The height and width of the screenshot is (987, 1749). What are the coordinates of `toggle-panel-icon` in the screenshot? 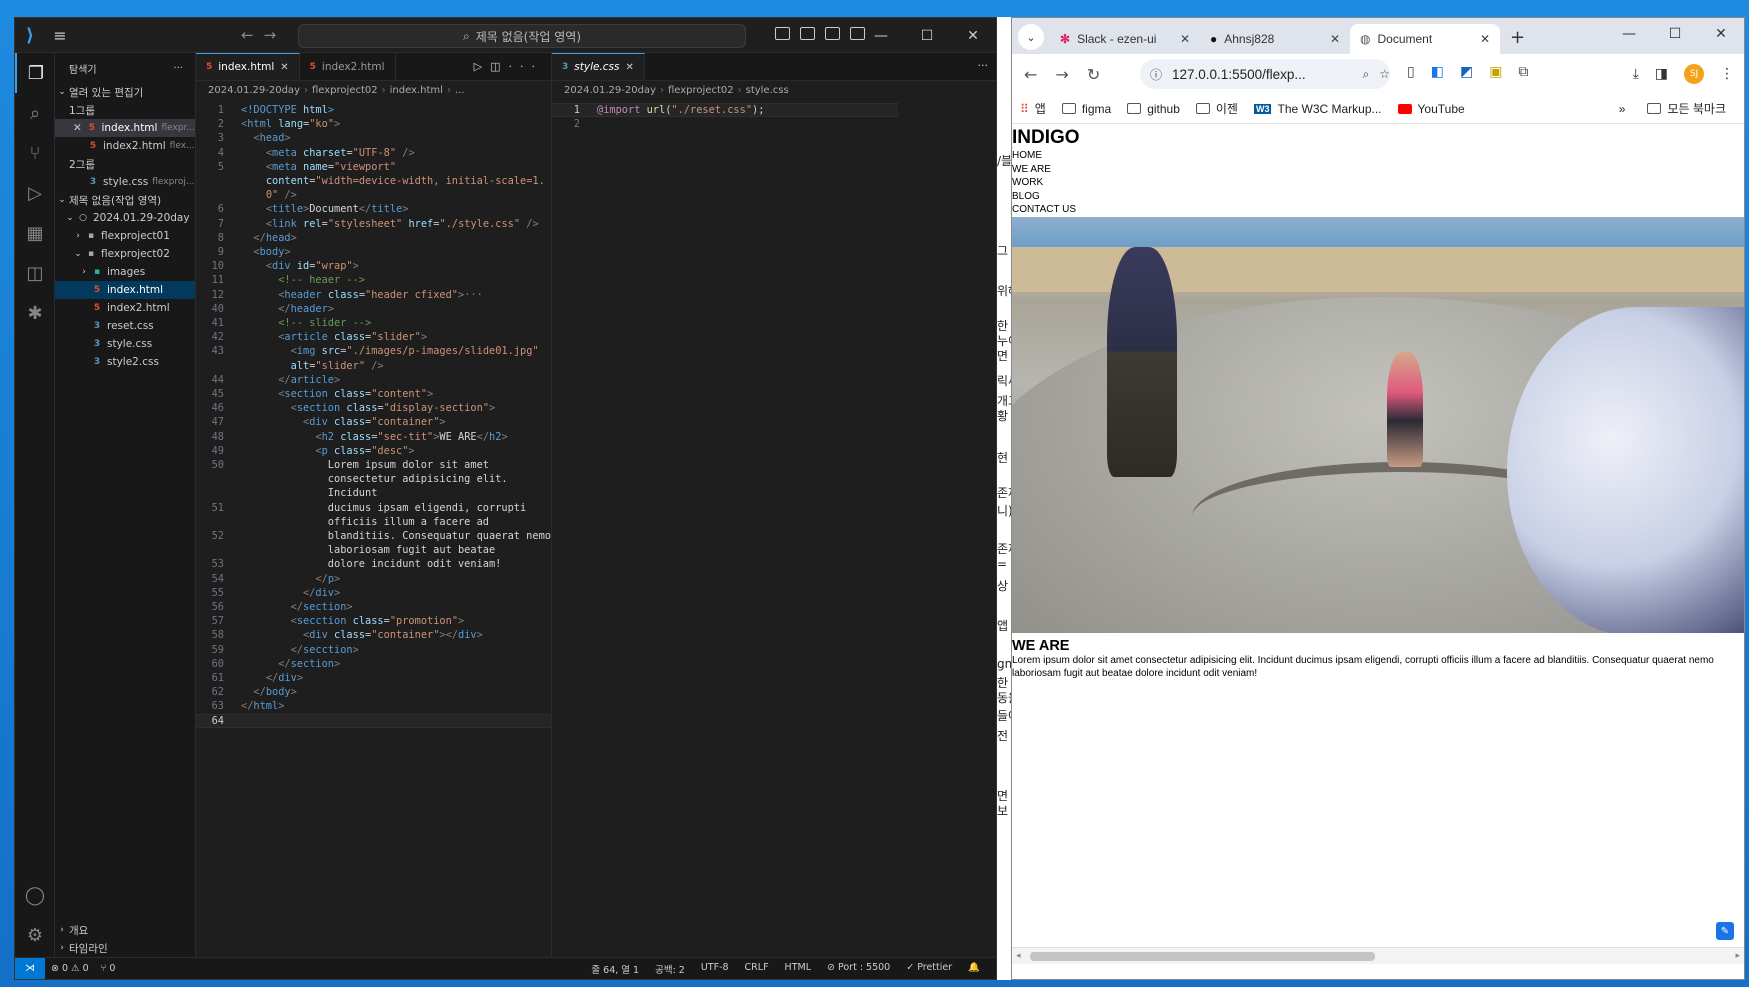 It's located at (807, 33).